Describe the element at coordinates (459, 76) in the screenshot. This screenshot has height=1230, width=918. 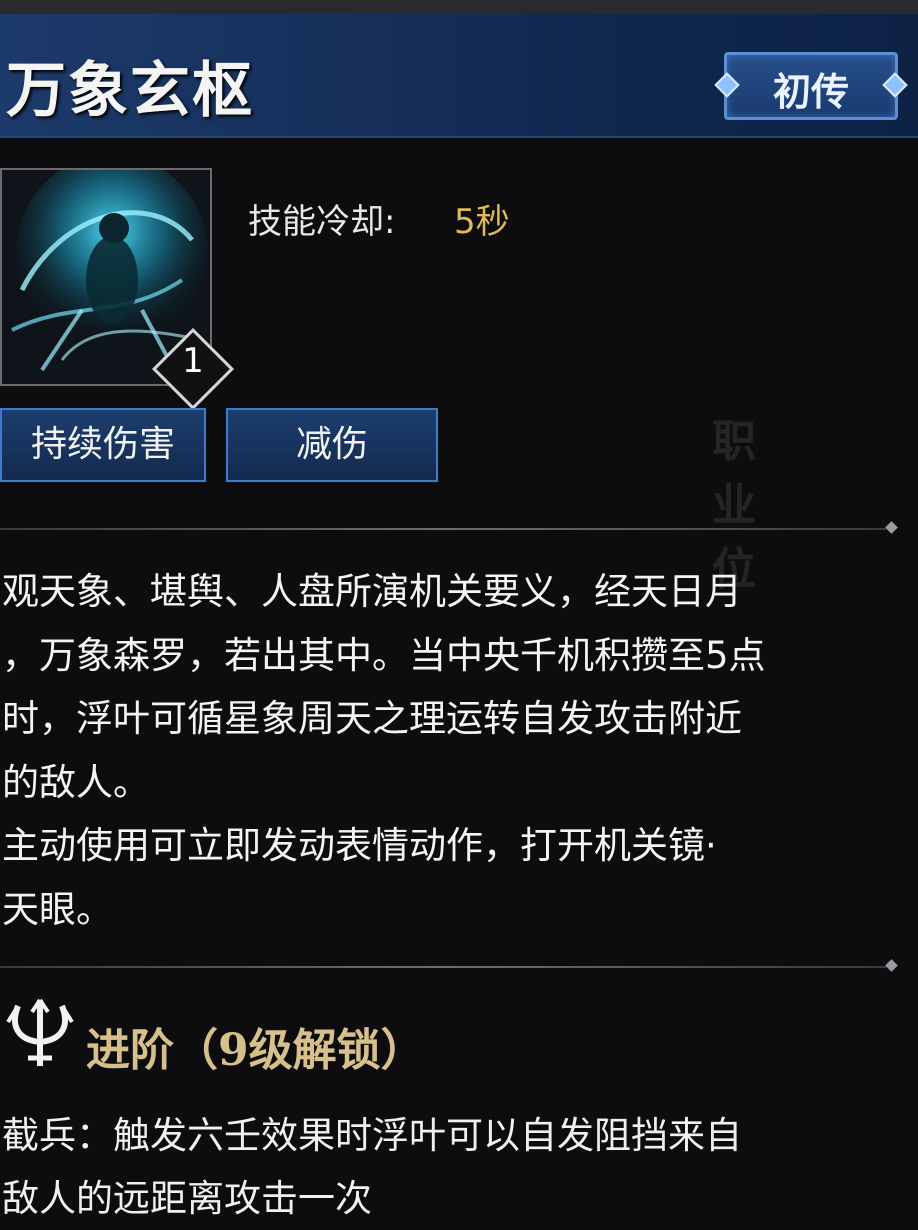
I see `skill-header: 万象玄枢 初传` at that location.